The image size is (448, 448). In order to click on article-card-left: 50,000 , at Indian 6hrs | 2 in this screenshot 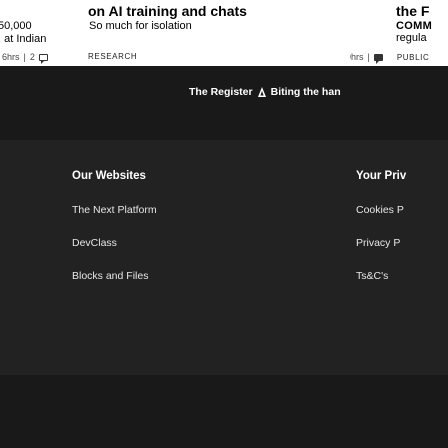, I will do `click(44, 33)`.